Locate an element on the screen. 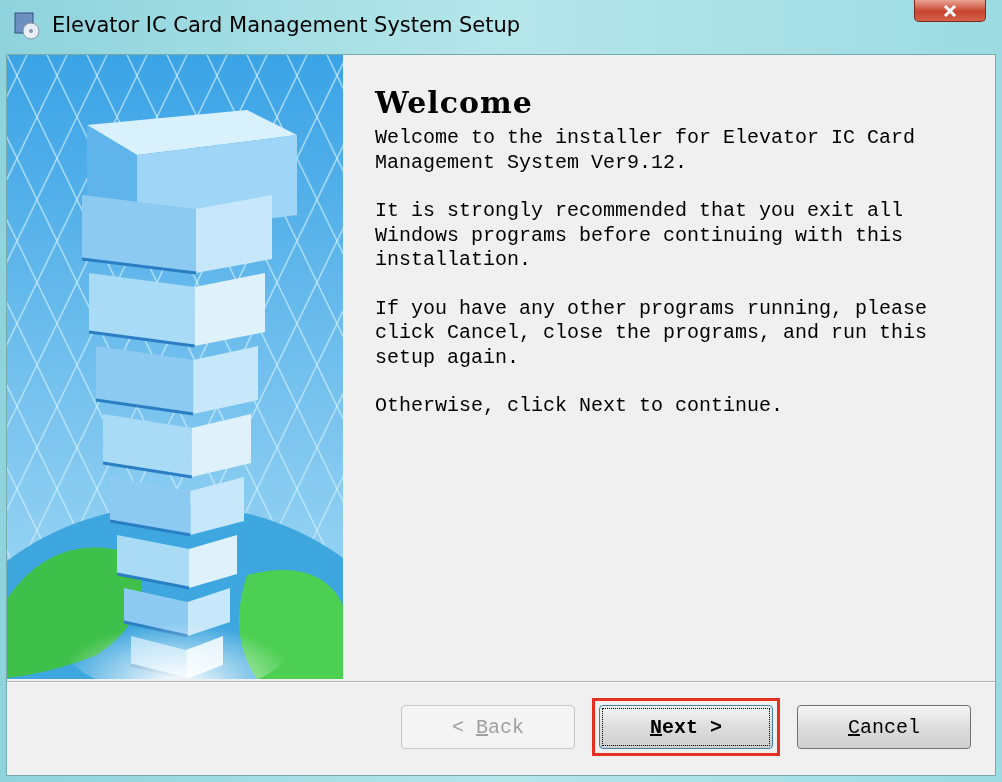  welcome-paragraph: It is strongly recommended that you exit all Windows programs before continuing with this installation. is located at coordinates (640, 236).